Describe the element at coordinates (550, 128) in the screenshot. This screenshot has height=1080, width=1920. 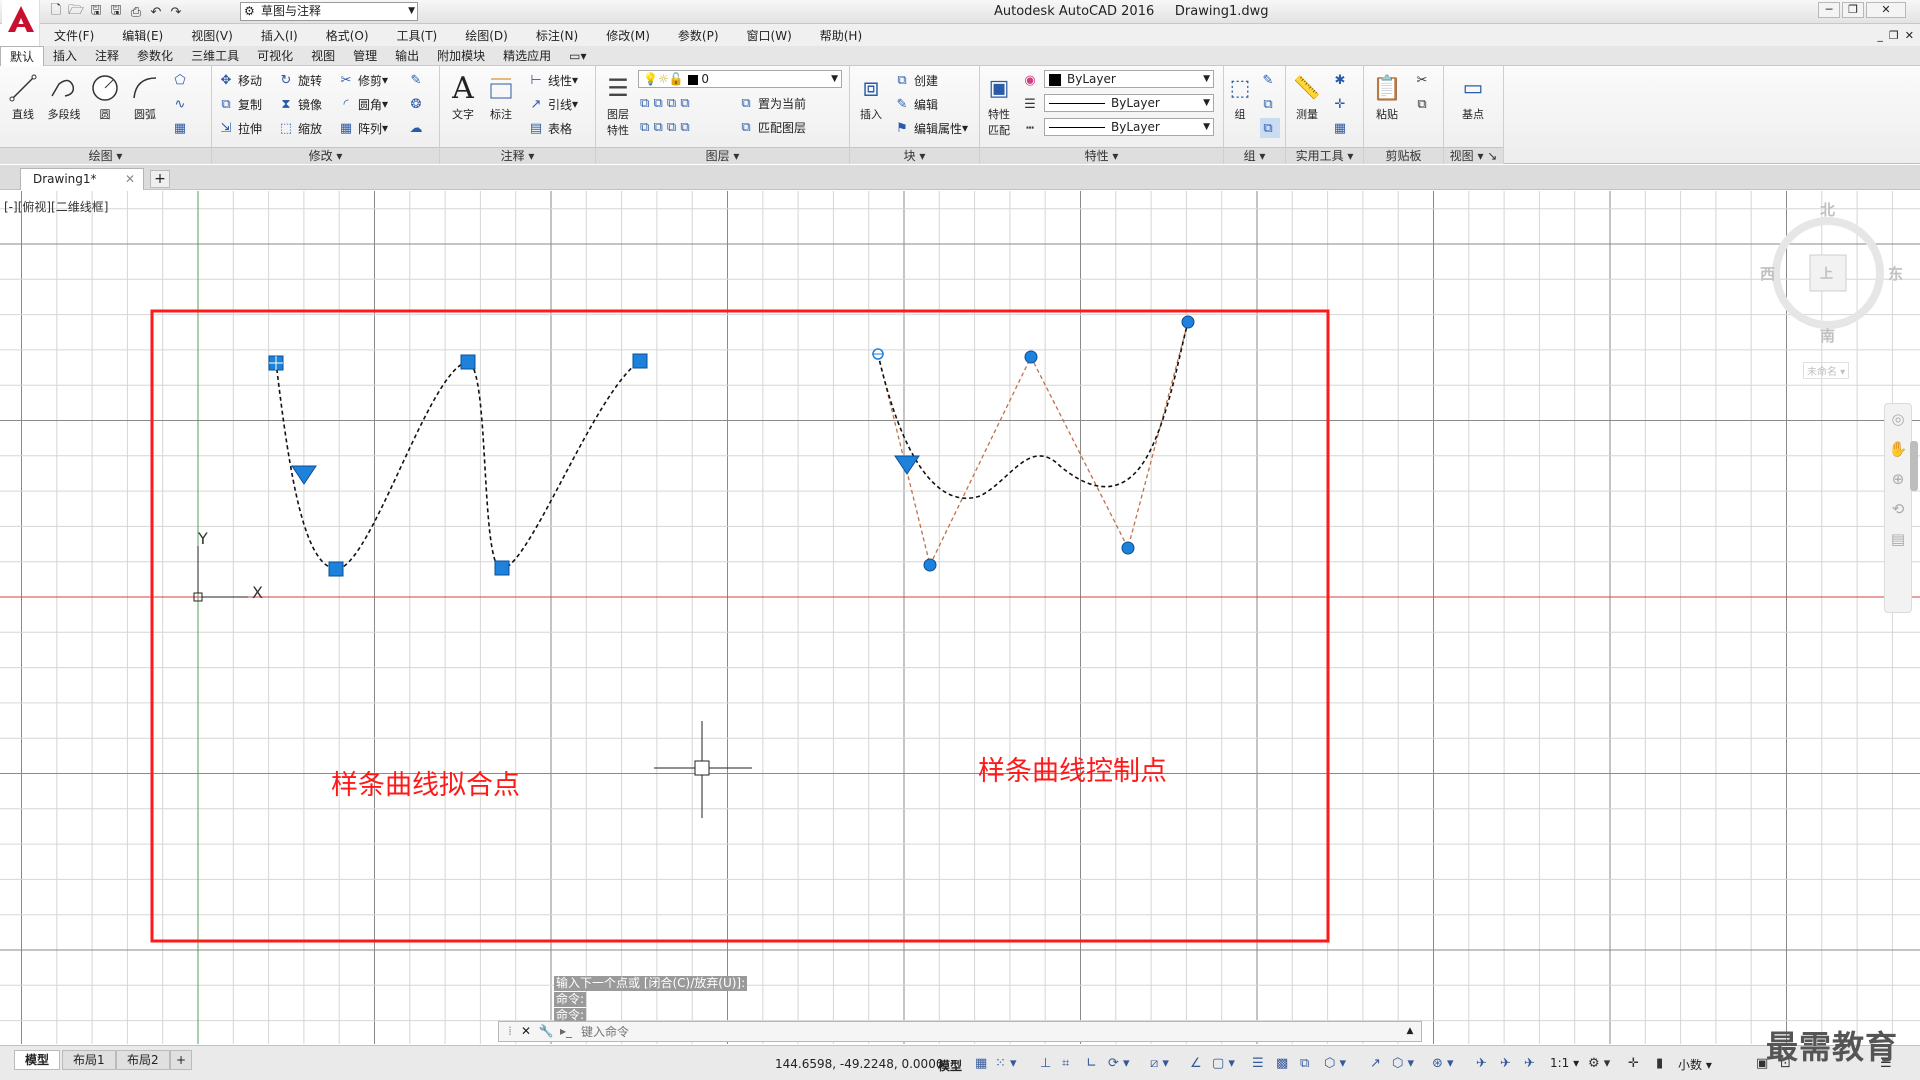
I see `table-button: ▤ 表格` at that location.